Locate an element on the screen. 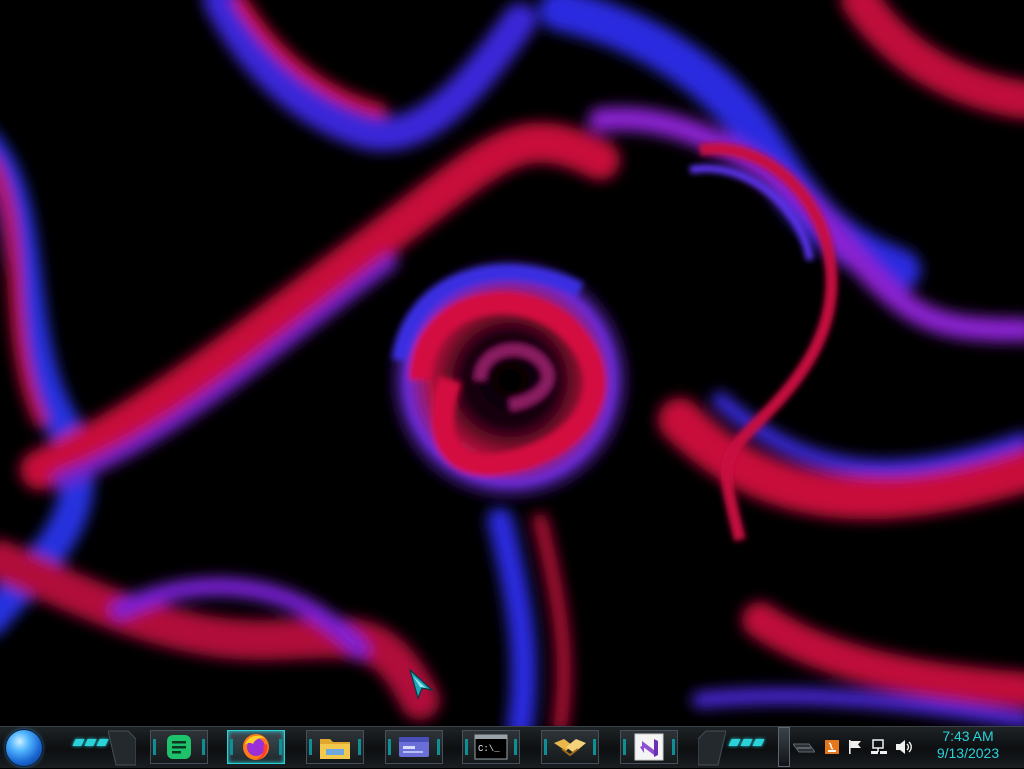 The height and width of the screenshot is (769, 1024). system-tray is located at coordinates (868, 747).